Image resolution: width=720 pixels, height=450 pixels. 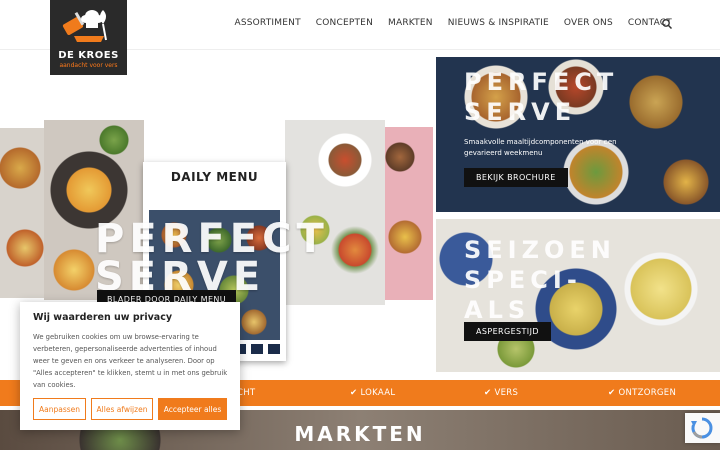 I want to click on panel-seizoen-specials: SEIZOEN SPECI- ALS ASPERGESTIJD, so click(x=578, y=295).